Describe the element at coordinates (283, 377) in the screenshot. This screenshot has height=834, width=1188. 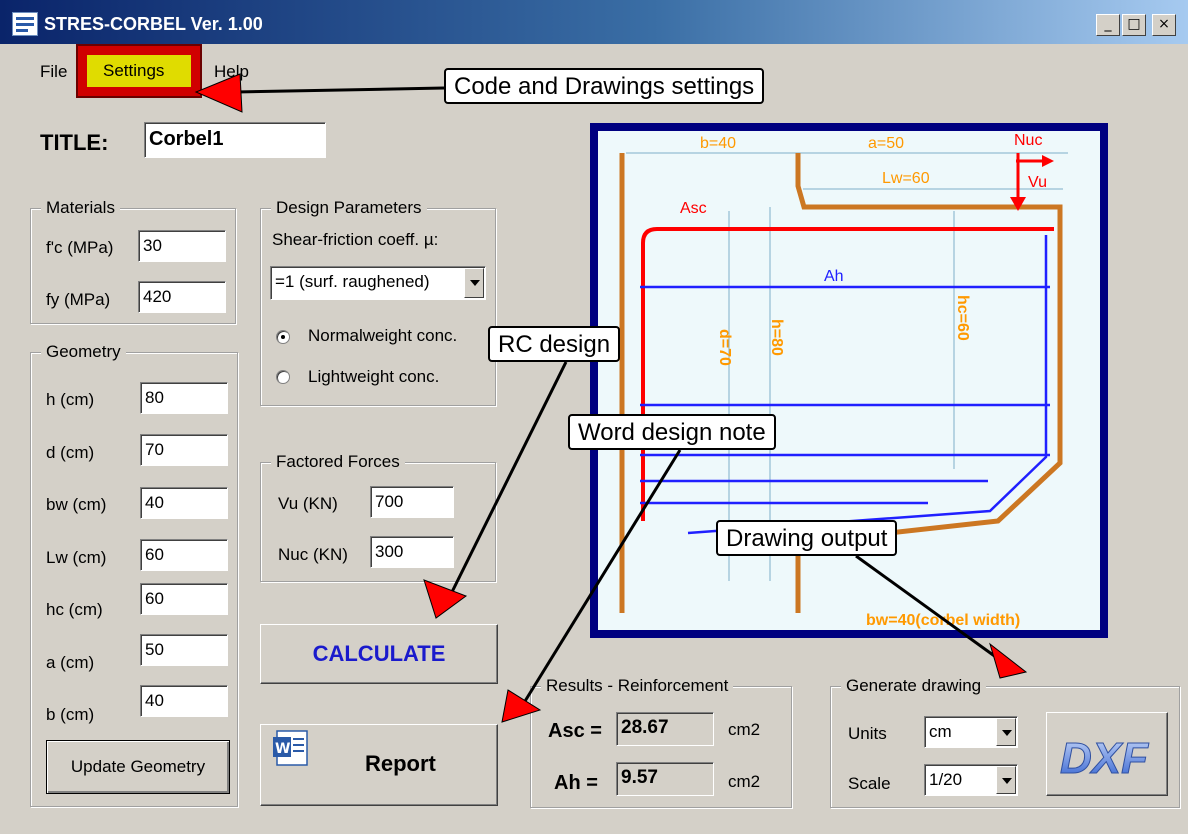
I see `lightweight-radio` at that location.